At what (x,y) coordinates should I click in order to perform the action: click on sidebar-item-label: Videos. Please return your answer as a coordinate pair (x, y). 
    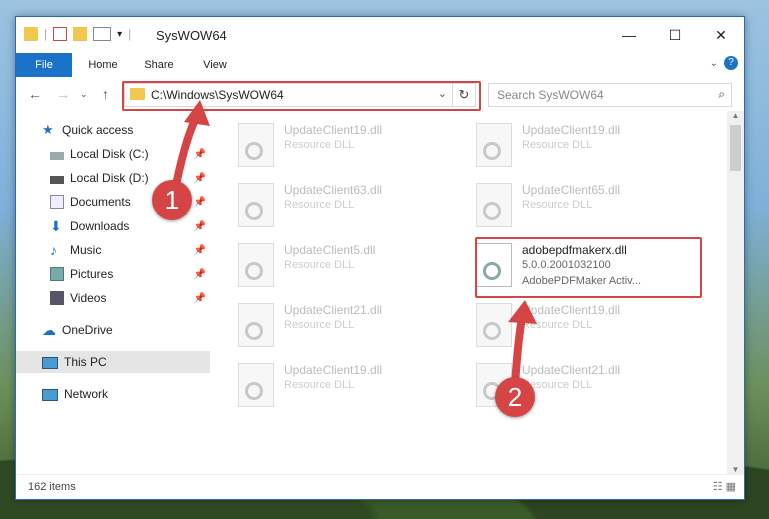
    Looking at the image, I should click on (88, 298).